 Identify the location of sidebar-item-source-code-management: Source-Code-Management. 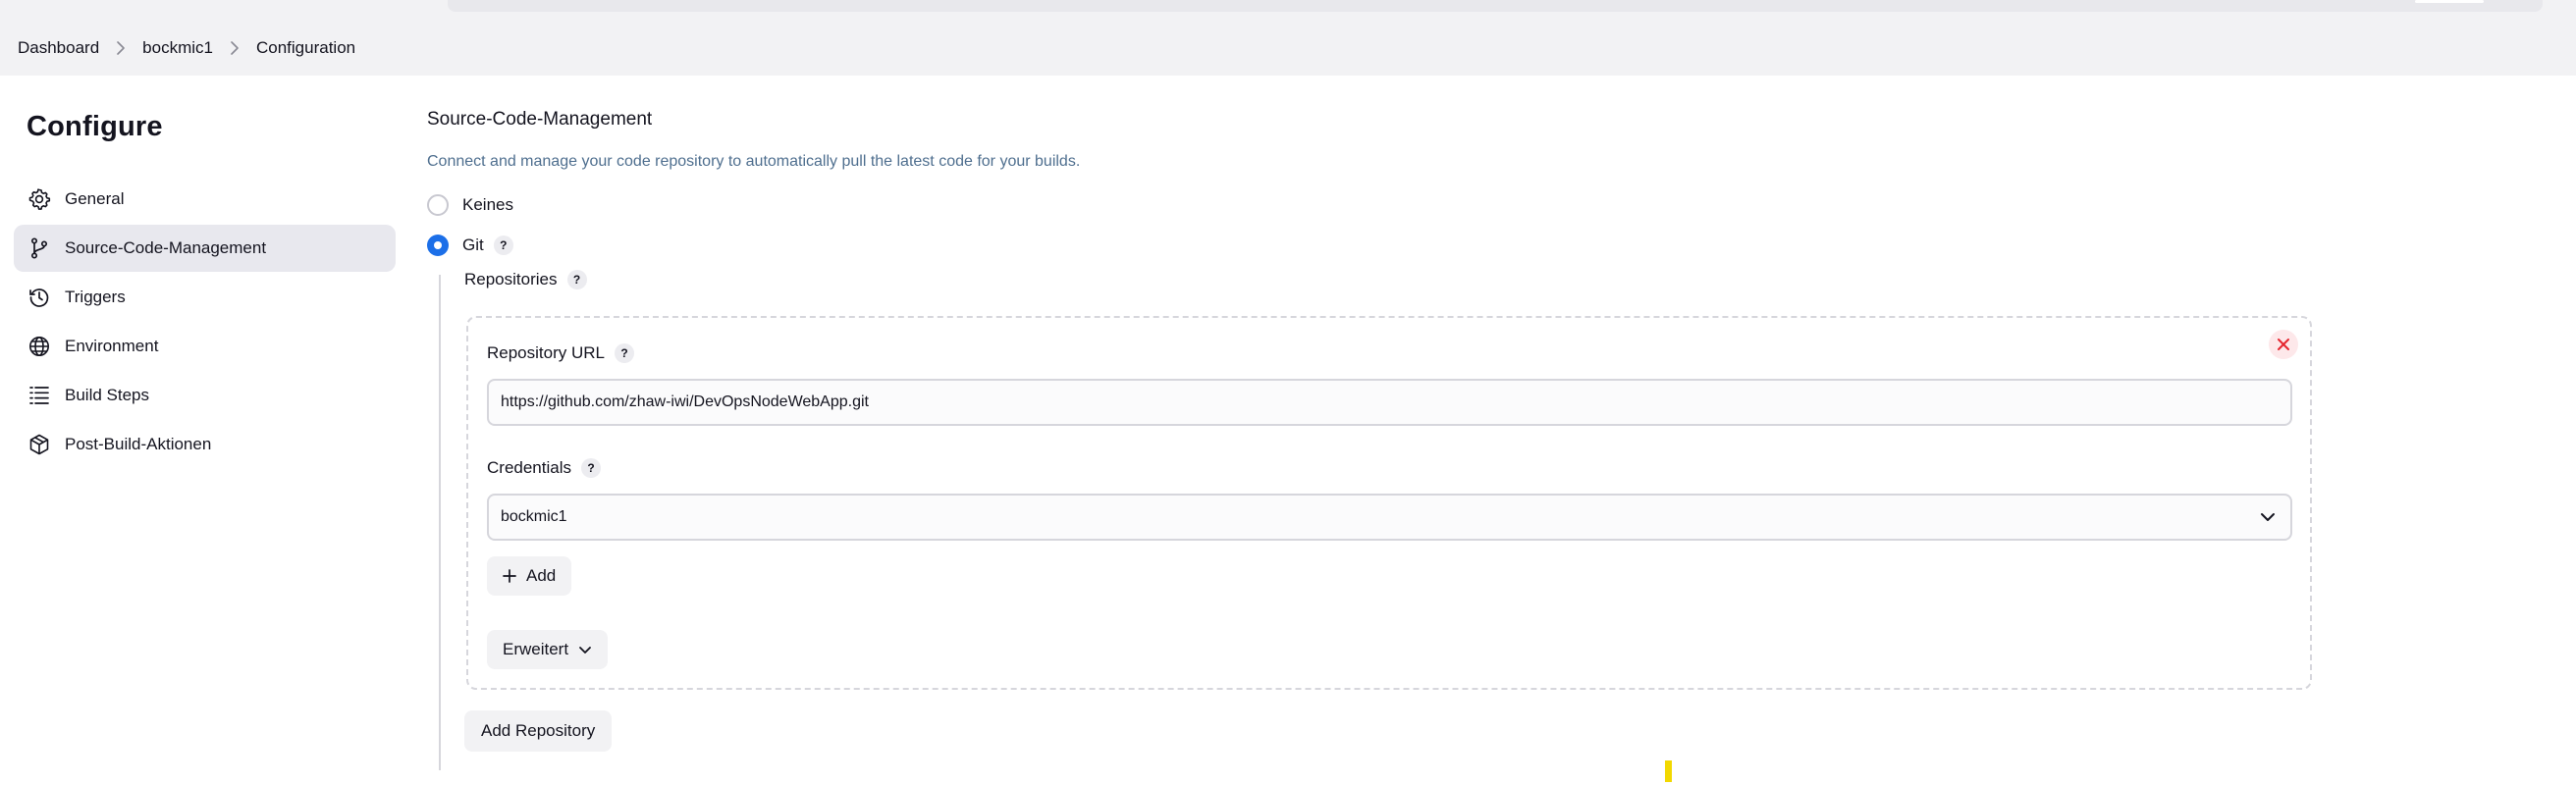
(205, 248).